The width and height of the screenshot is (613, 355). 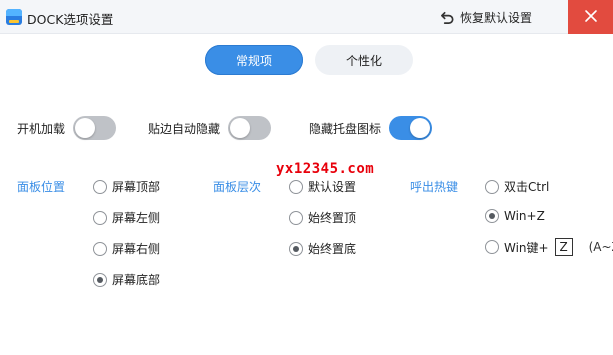 I want to click on restore-defaults-button: 恢复默认设置, so click(x=486, y=17).